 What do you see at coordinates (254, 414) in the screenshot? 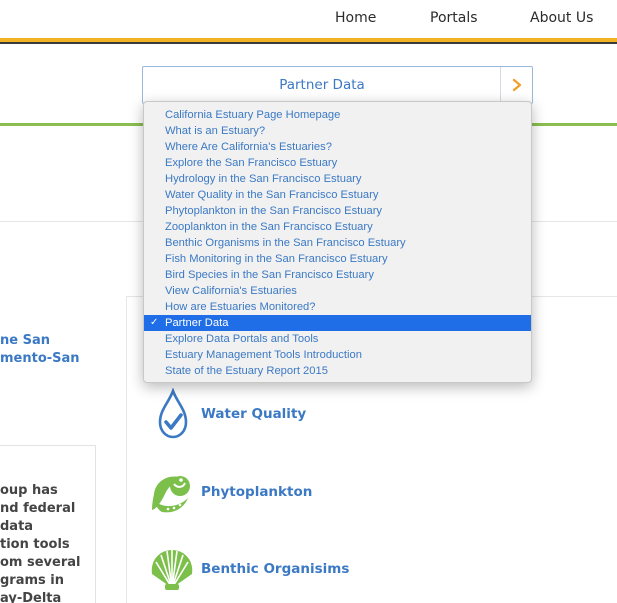
I see `topic-label: Water Quality` at bounding box center [254, 414].